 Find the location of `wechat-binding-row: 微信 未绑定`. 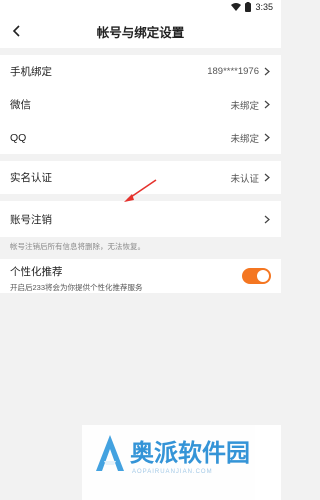

wechat-binding-row: 微信 未绑定 is located at coordinates (140, 104).